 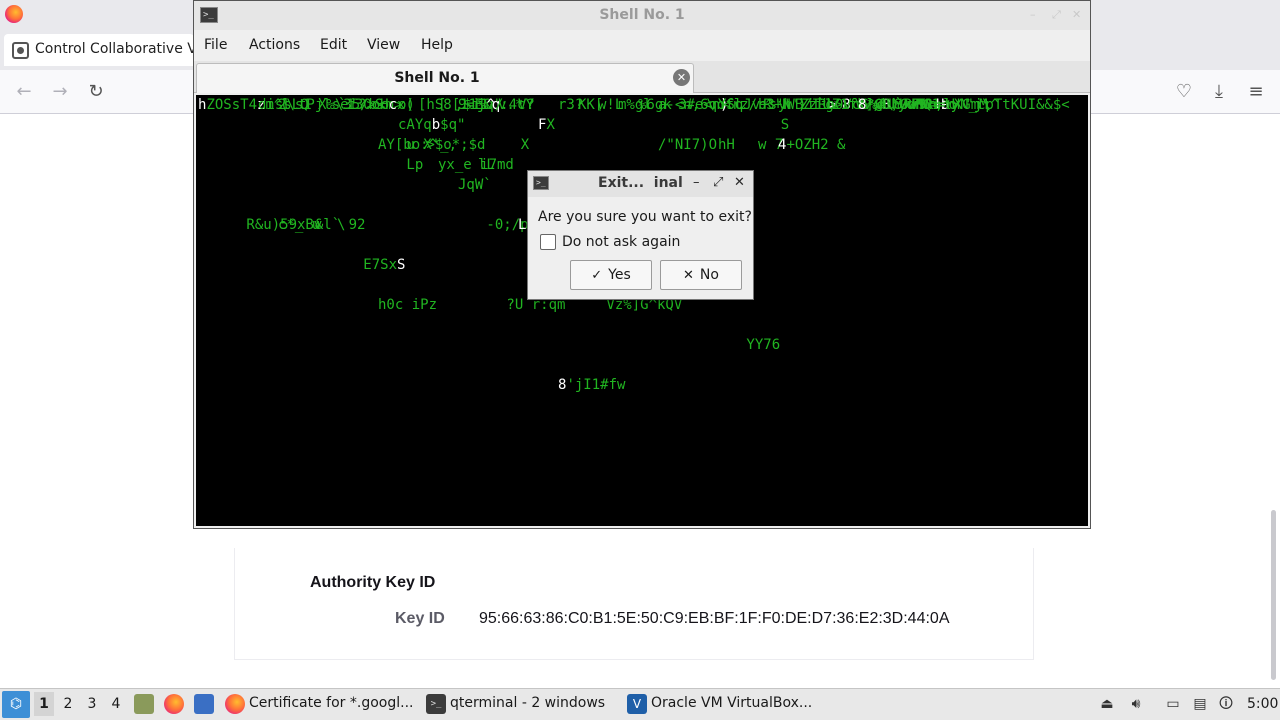 I want to click on yes-button: ✓ Yes, so click(x=611, y=275).